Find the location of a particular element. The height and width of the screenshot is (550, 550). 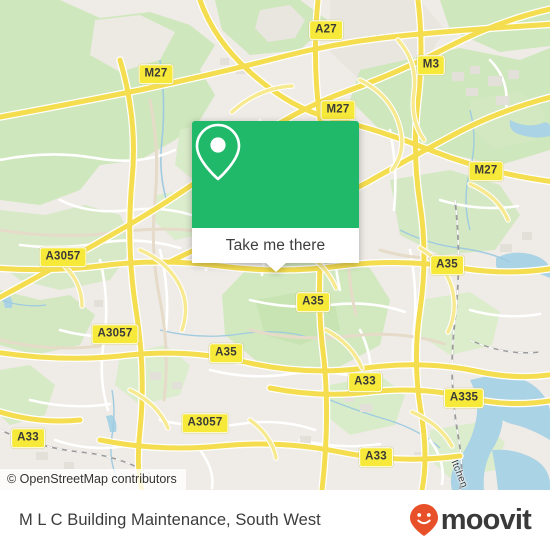

callout-action-panel: Take me there is located at coordinates (275, 250).